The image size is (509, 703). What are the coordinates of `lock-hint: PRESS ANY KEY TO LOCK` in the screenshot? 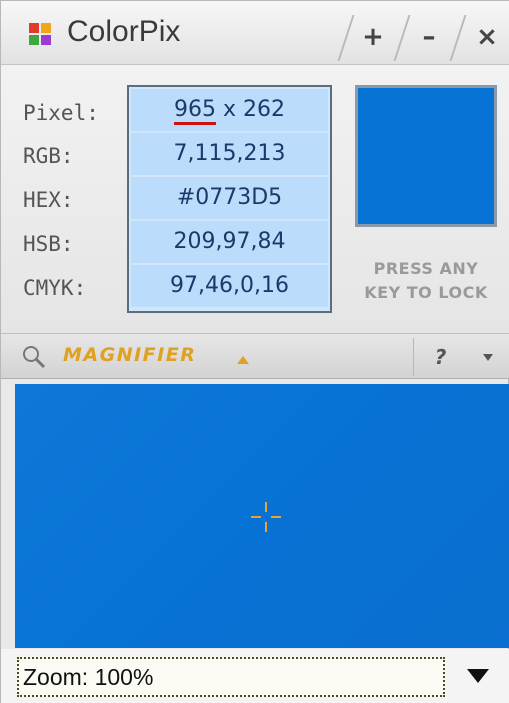 It's located at (426, 281).